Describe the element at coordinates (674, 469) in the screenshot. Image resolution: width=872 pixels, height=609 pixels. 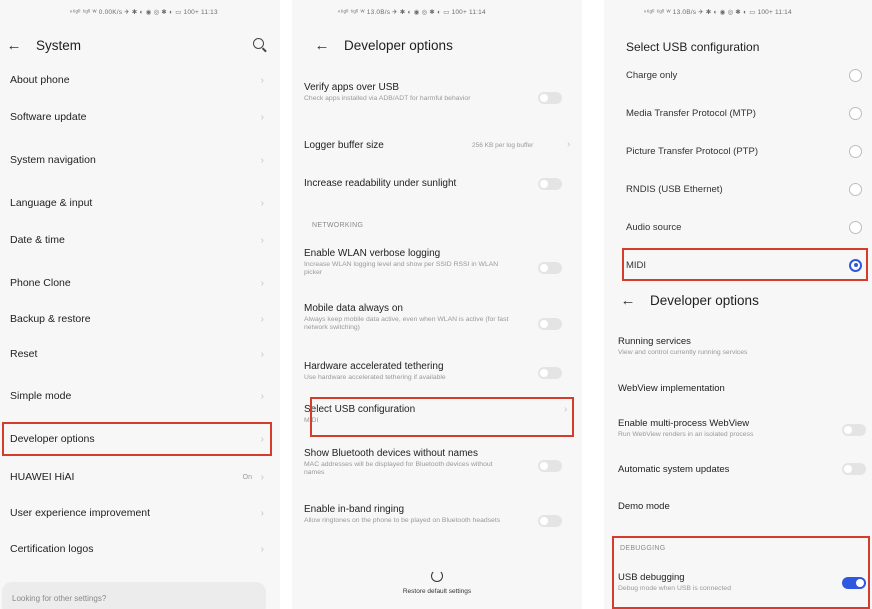
I see `setting-title: Automatic system updates` at that location.